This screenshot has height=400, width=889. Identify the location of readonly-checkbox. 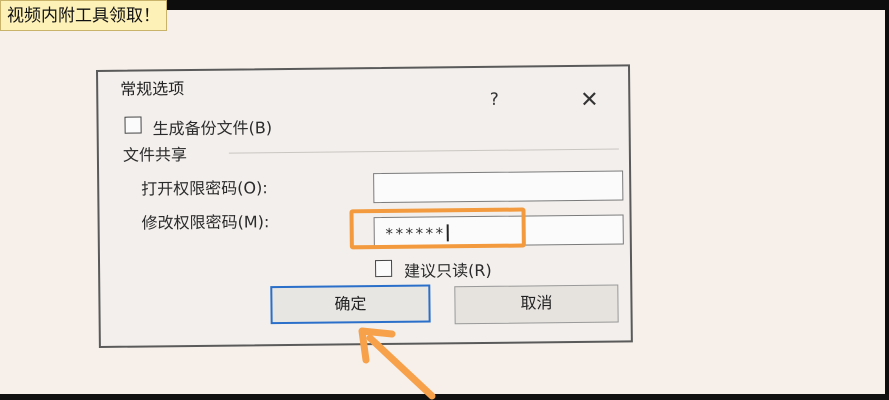
(384, 268).